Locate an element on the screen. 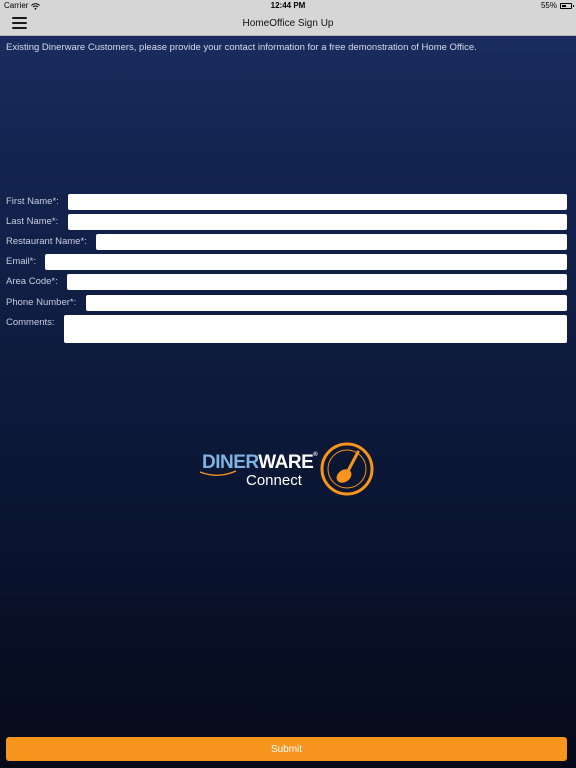 Image resolution: width=576 pixels, height=768 pixels. email-row: Email*: is located at coordinates (286, 262).